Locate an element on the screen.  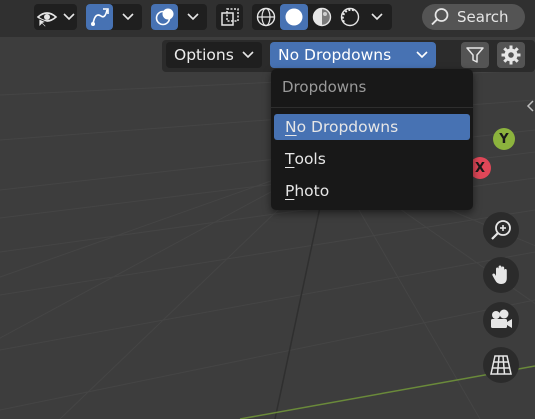
camera-icon is located at coordinates (501, 318).